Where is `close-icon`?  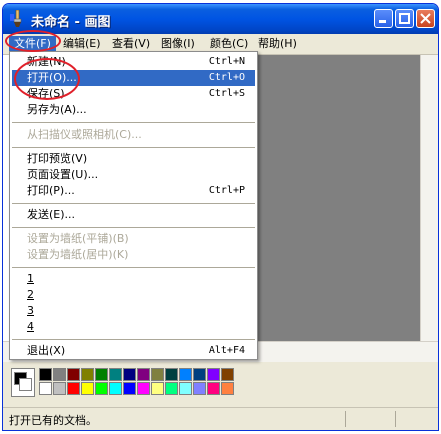
close-icon is located at coordinates (425, 18).